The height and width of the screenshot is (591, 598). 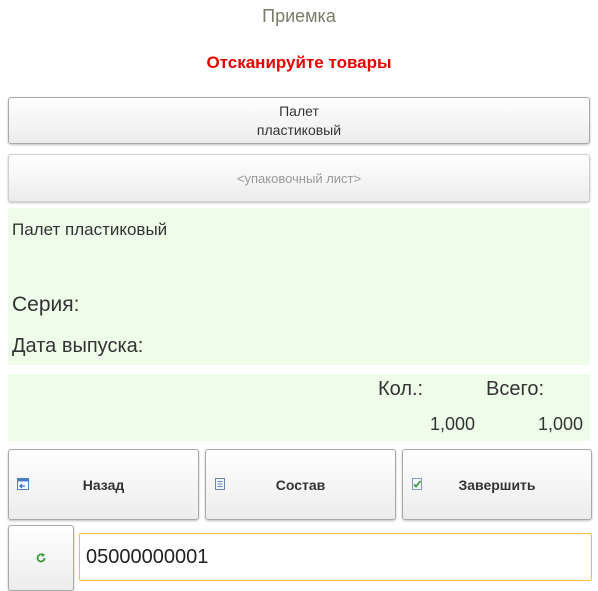 I want to click on scan-prompt: Отсканируйте товары, so click(x=299, y=62).